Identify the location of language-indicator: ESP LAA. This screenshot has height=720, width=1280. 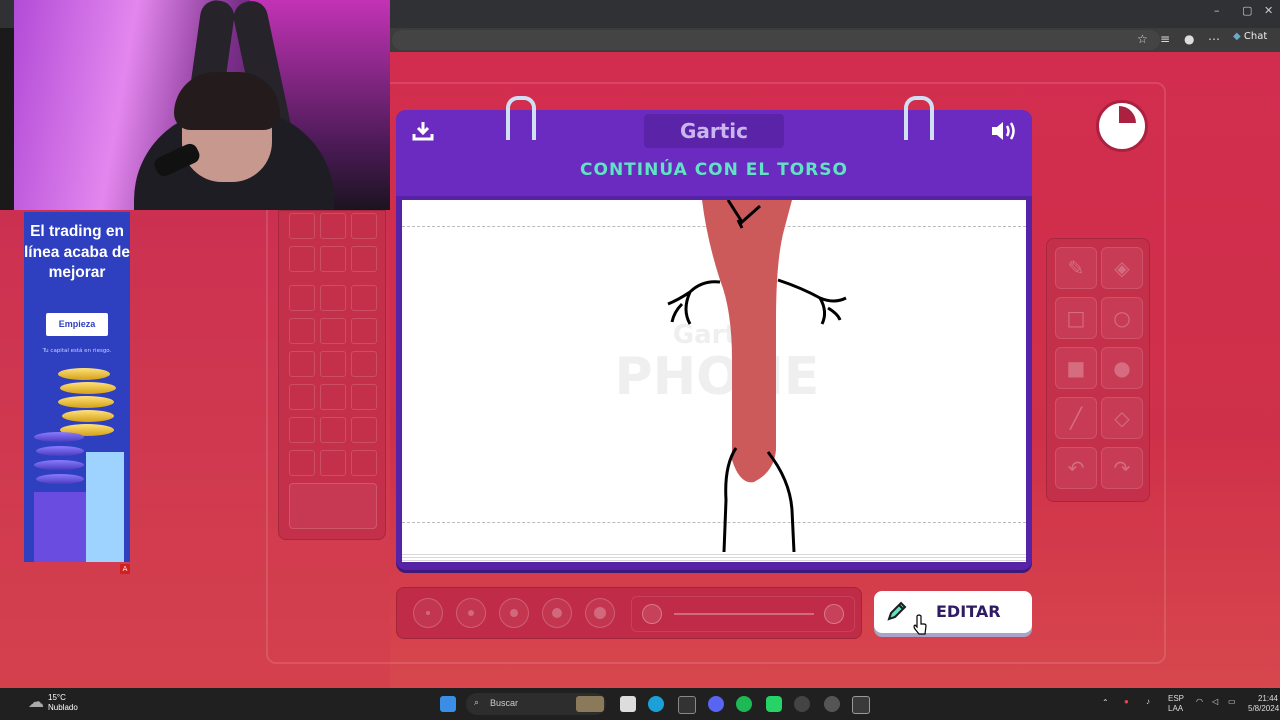
(1176, 704).